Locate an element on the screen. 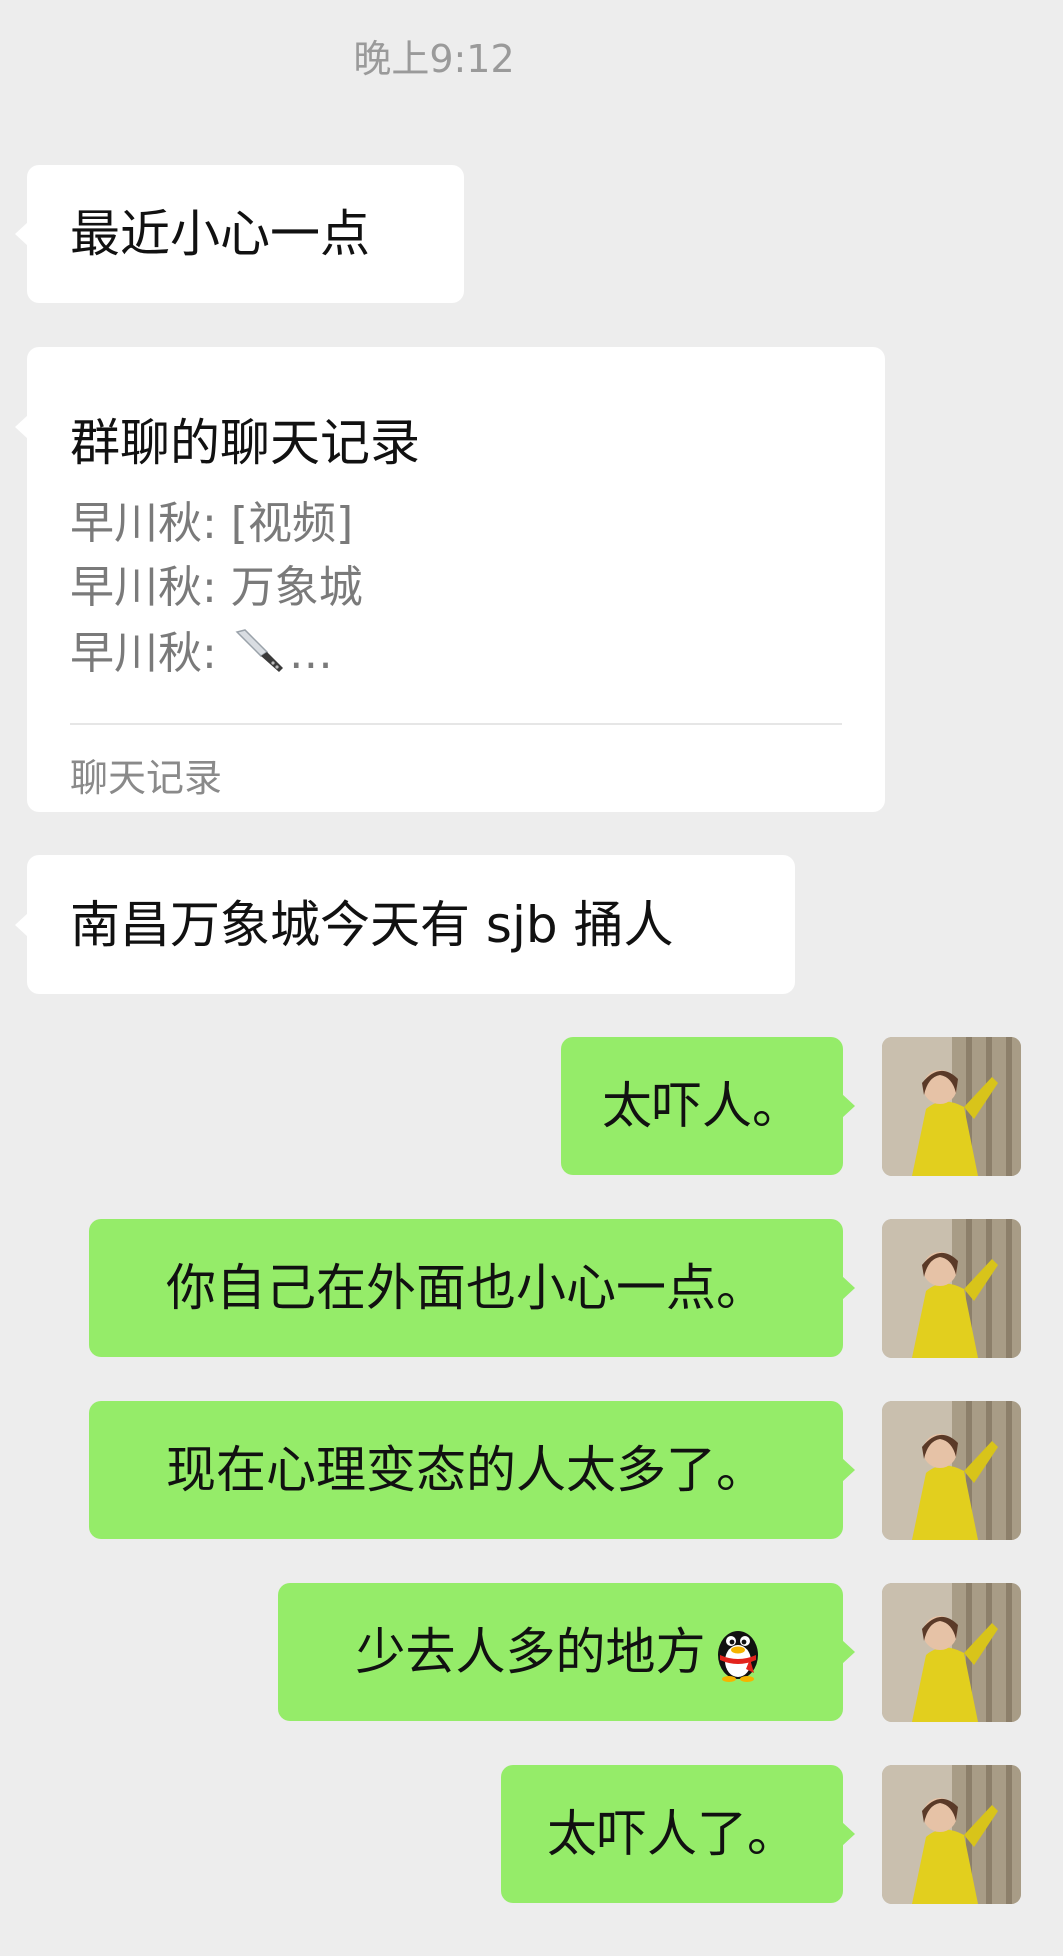  card-line-1: 早川秋: [视频] is located at coordinates (212, 523).